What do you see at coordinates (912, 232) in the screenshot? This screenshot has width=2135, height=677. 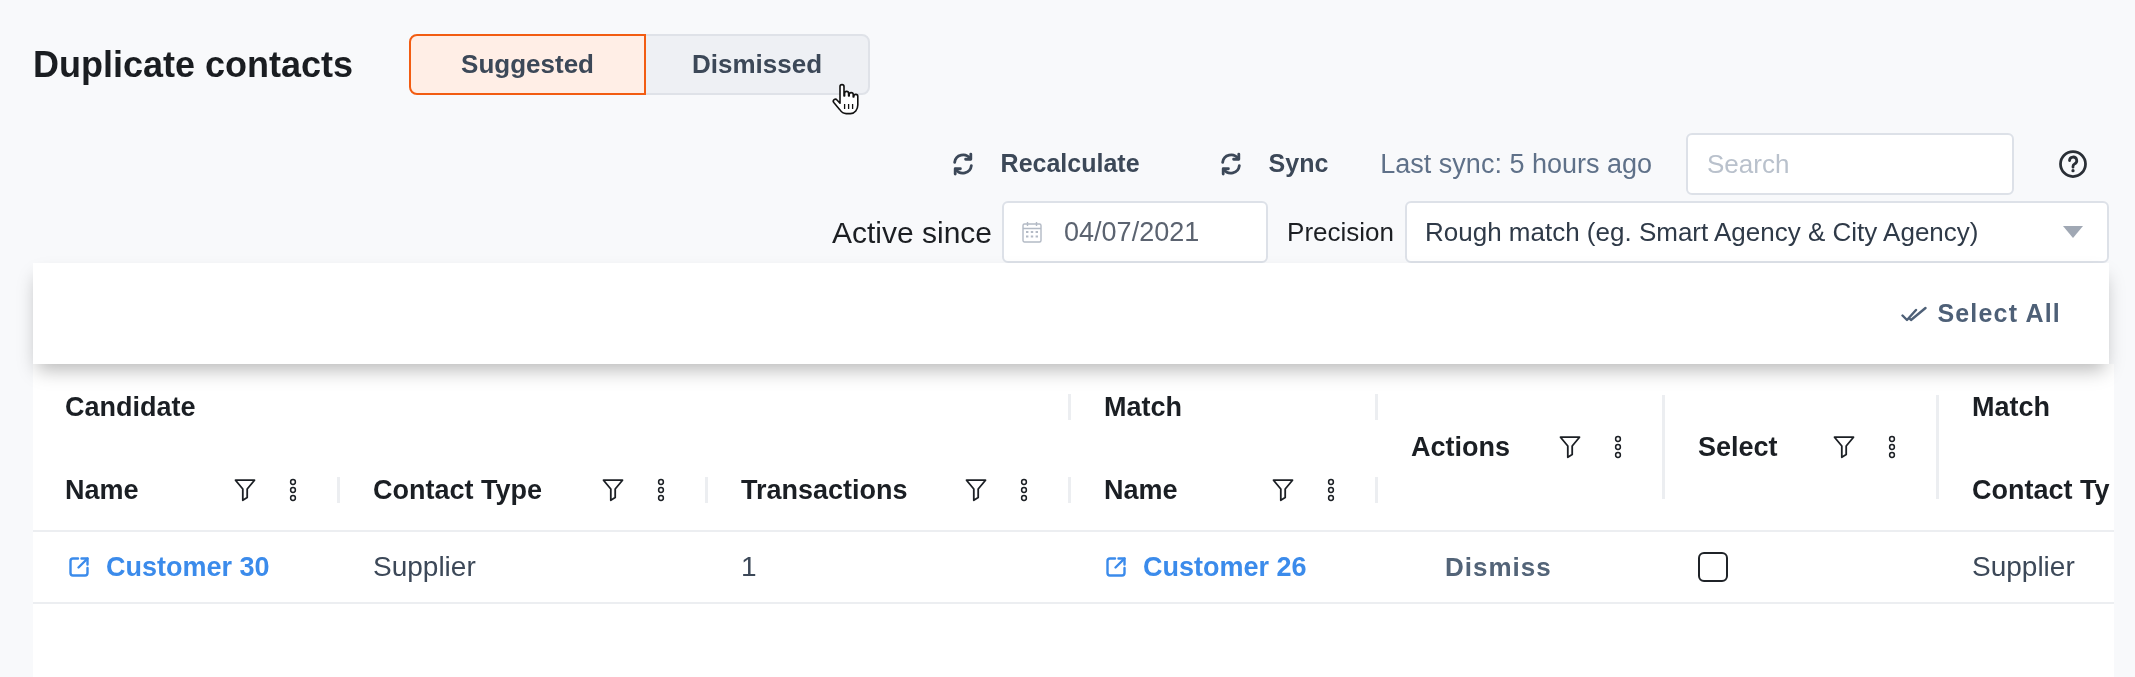 I see `active-since-label: Active since` at bounding box center [912, 232].